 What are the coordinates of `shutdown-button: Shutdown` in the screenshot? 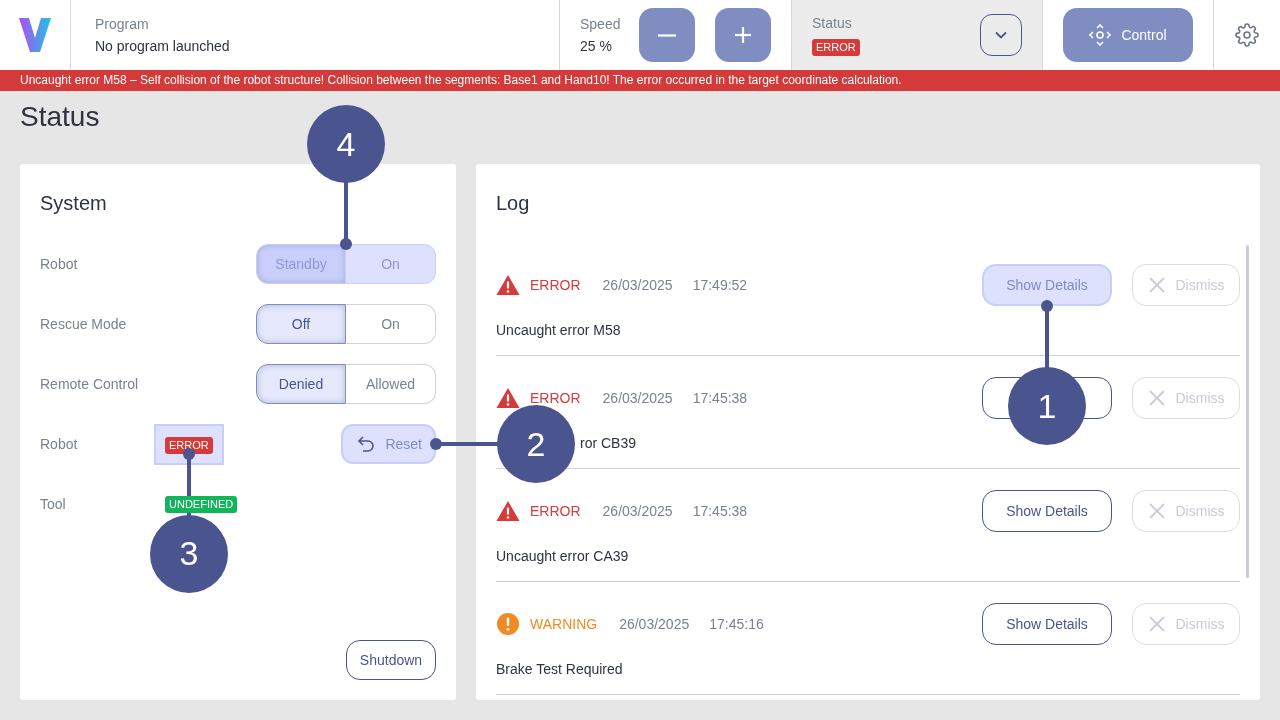 It's located at (391, 660).